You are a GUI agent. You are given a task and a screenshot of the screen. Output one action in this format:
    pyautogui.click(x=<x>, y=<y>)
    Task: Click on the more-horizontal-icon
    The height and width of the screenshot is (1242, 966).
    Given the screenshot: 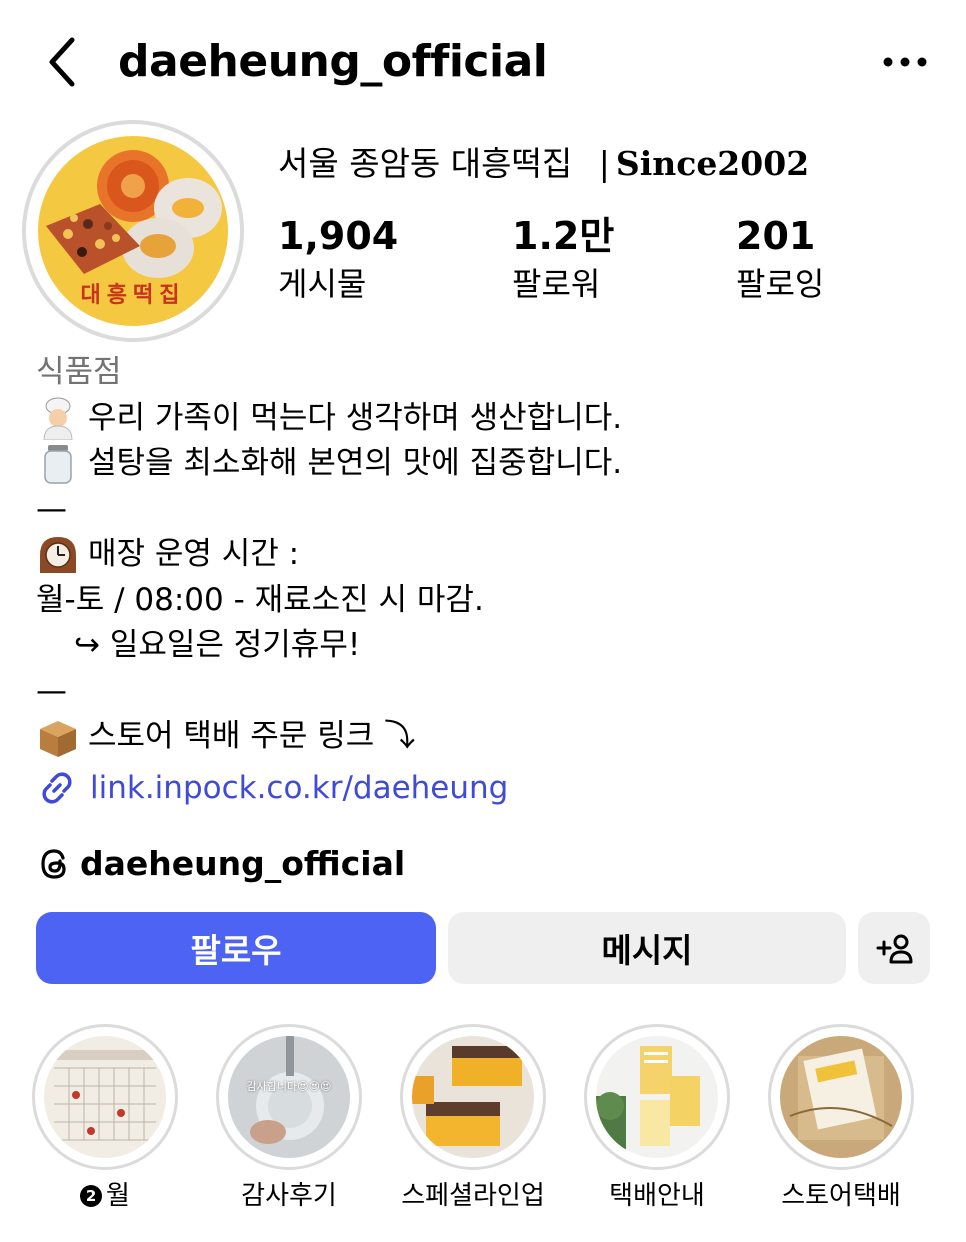 What is the action you would take?
    pyautogui.click(x=905, y=62)
    